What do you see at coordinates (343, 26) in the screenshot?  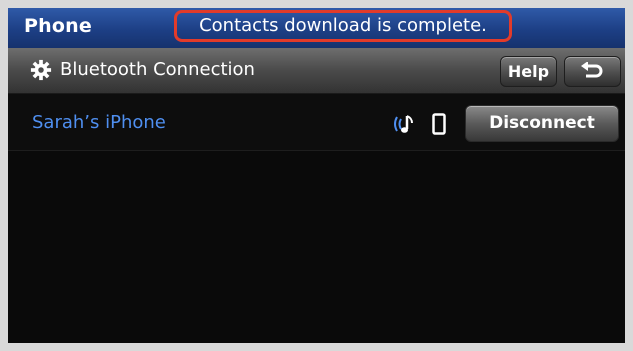 I see `notification-banner: Contacts download is complete.` at bounding box center [343, 26].